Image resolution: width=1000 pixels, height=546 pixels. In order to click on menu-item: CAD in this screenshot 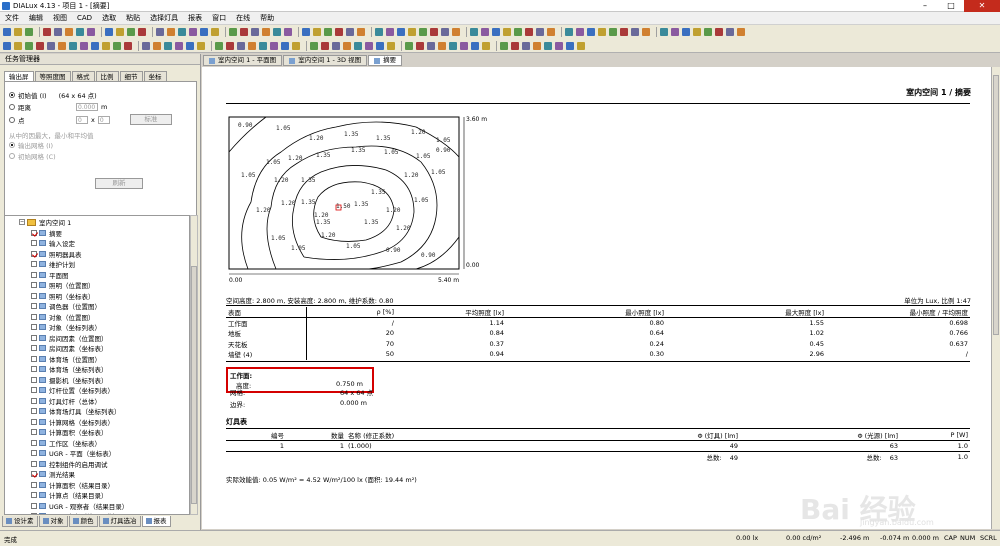, I will do `click(84, 18)`.